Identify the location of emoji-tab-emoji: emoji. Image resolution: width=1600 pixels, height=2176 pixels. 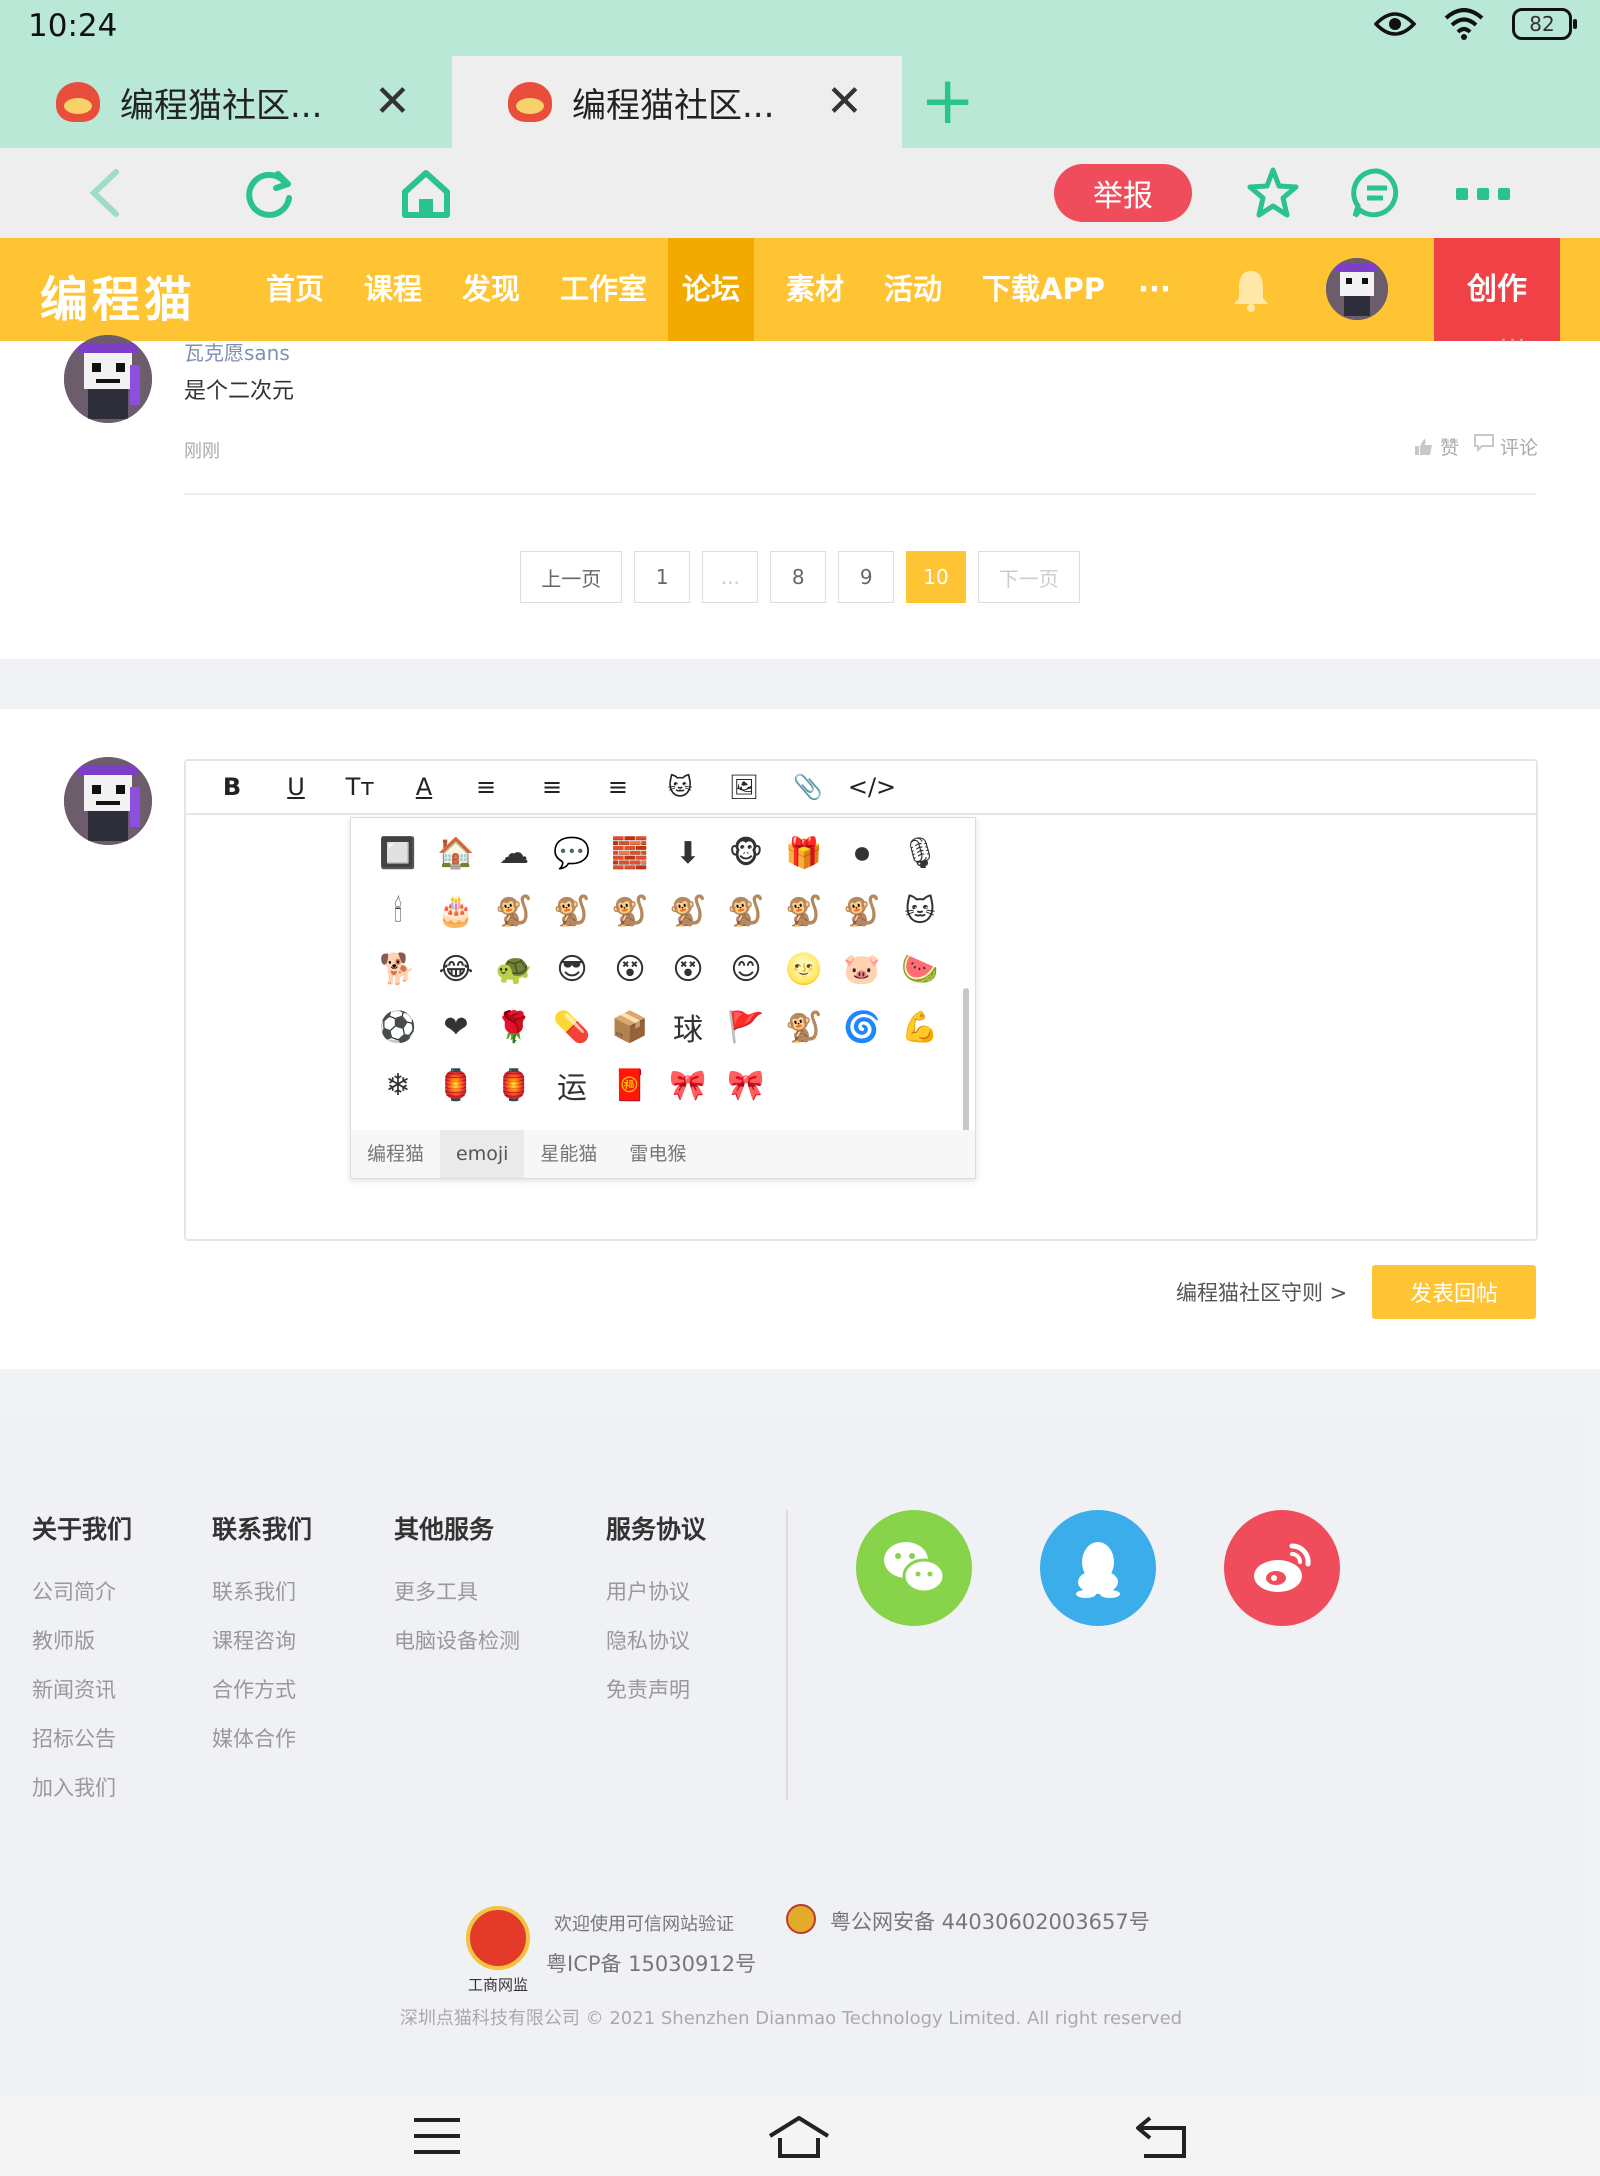
(482, 1154).